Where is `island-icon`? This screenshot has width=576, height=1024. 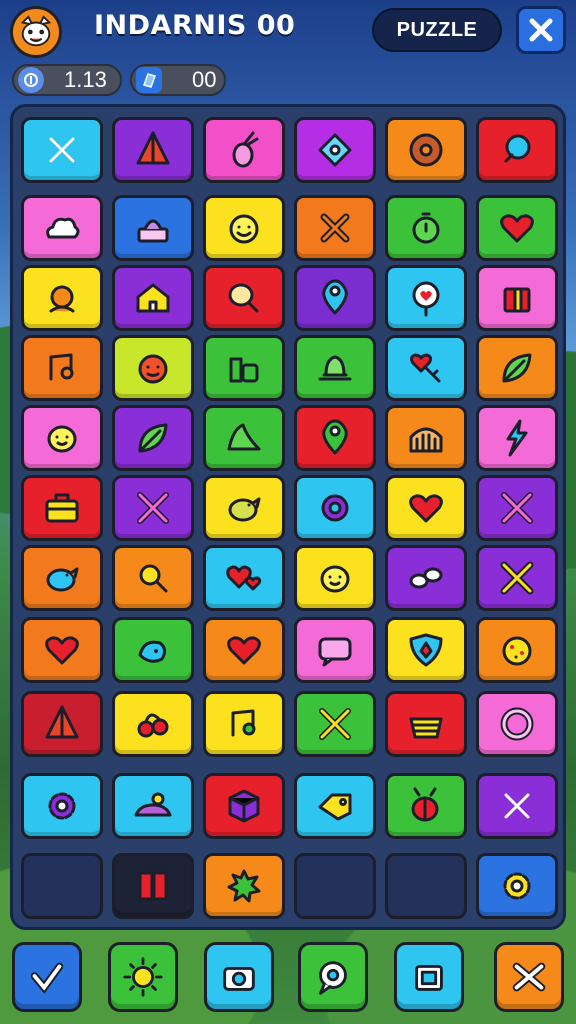
island-icon is located at coordinates (153, 804).